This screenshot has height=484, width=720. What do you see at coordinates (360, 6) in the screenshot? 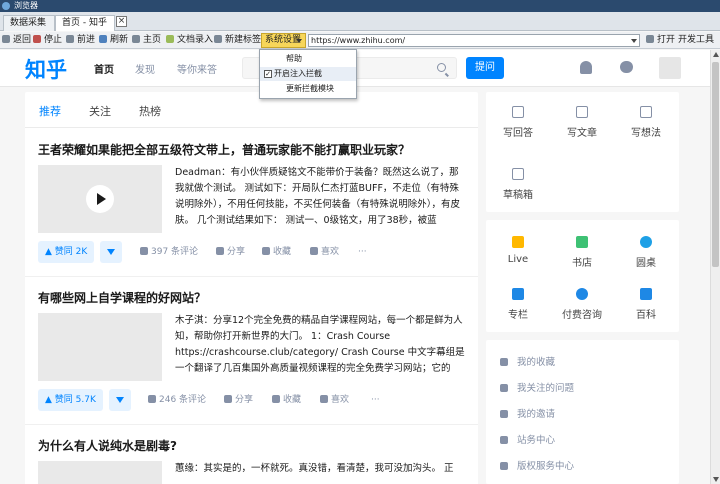
I see `window-titlebar: 浏览器` at bounding box center [360, 6].